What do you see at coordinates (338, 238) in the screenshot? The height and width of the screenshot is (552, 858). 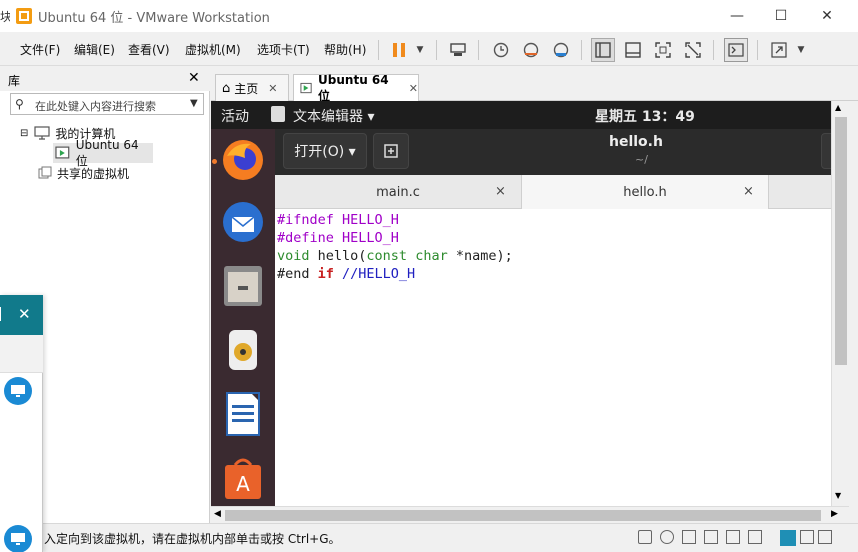 I see `code-line-2: #define HELLO_H` at bounding box center [338, 238].